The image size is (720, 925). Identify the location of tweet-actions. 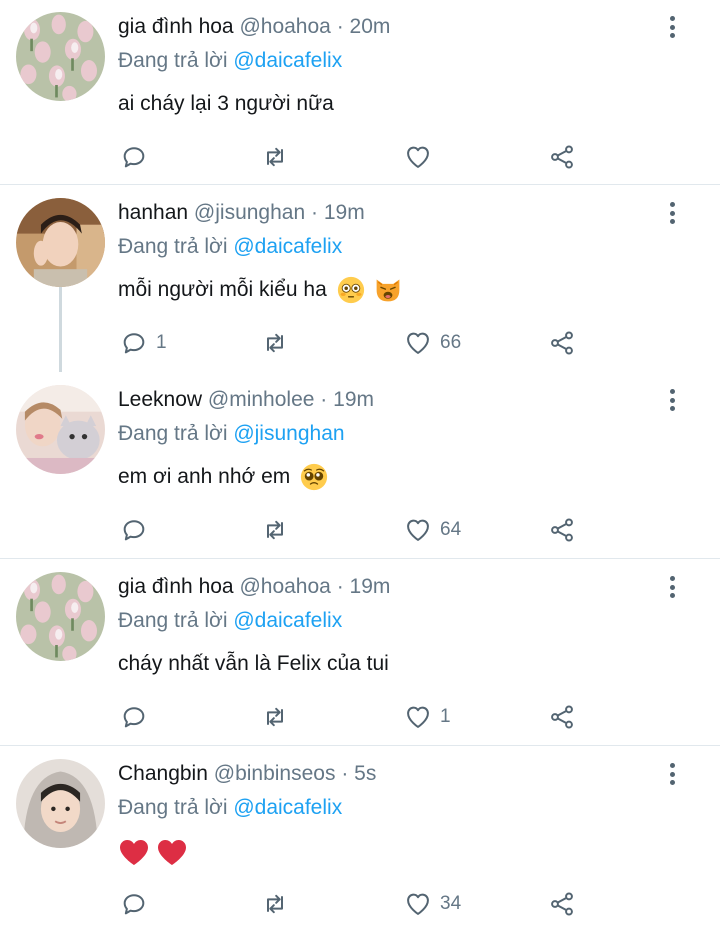
(360, 157).